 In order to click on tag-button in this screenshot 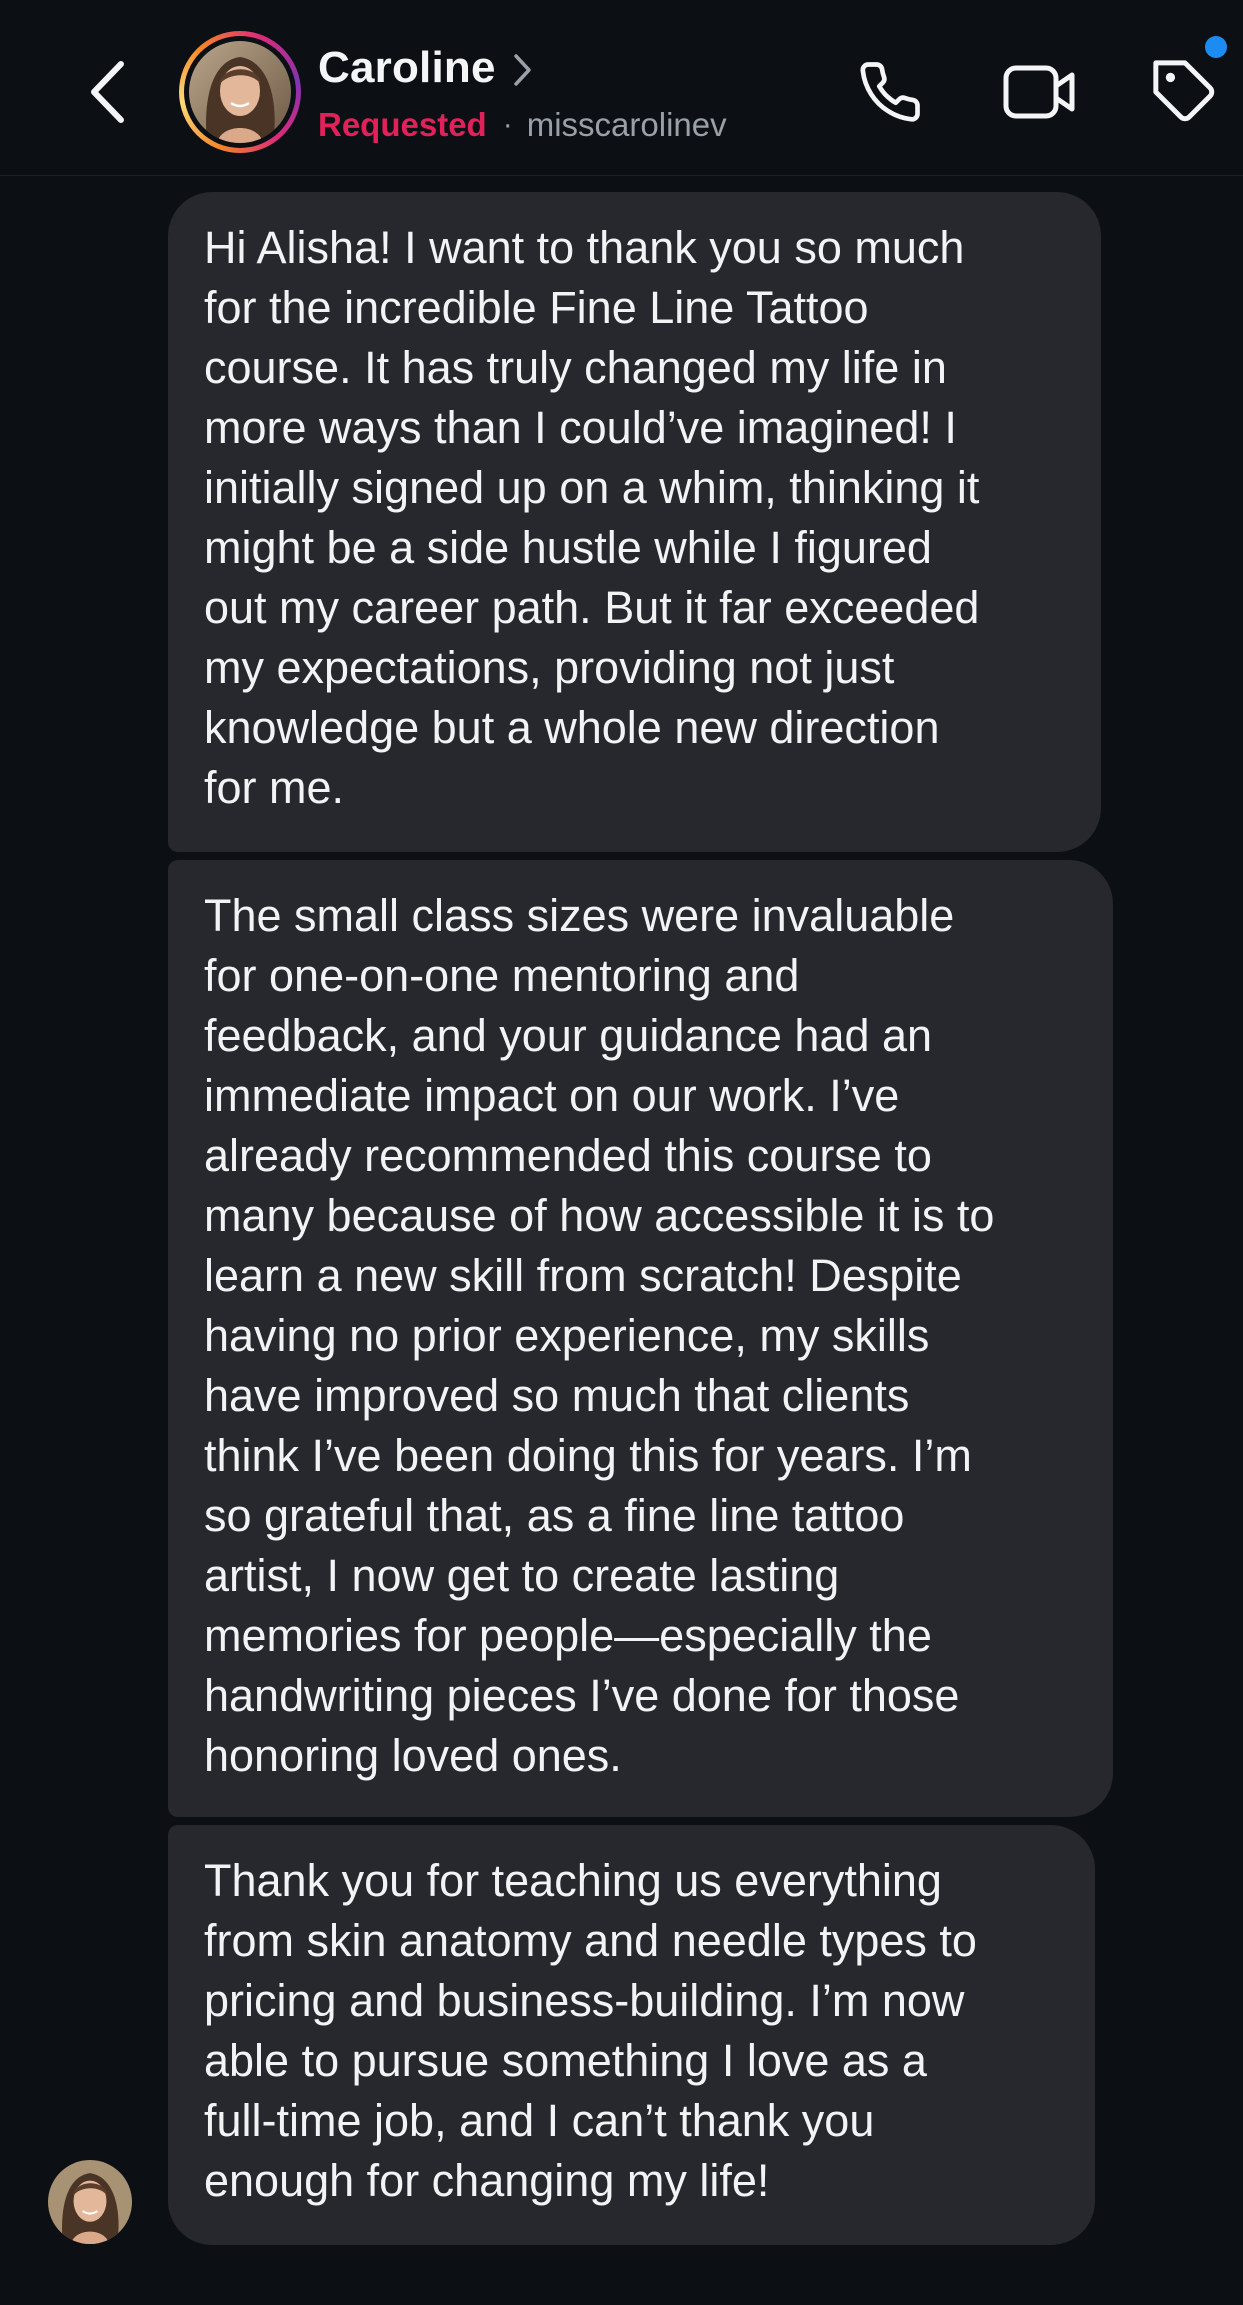, I will do `click(1185, 92)`.